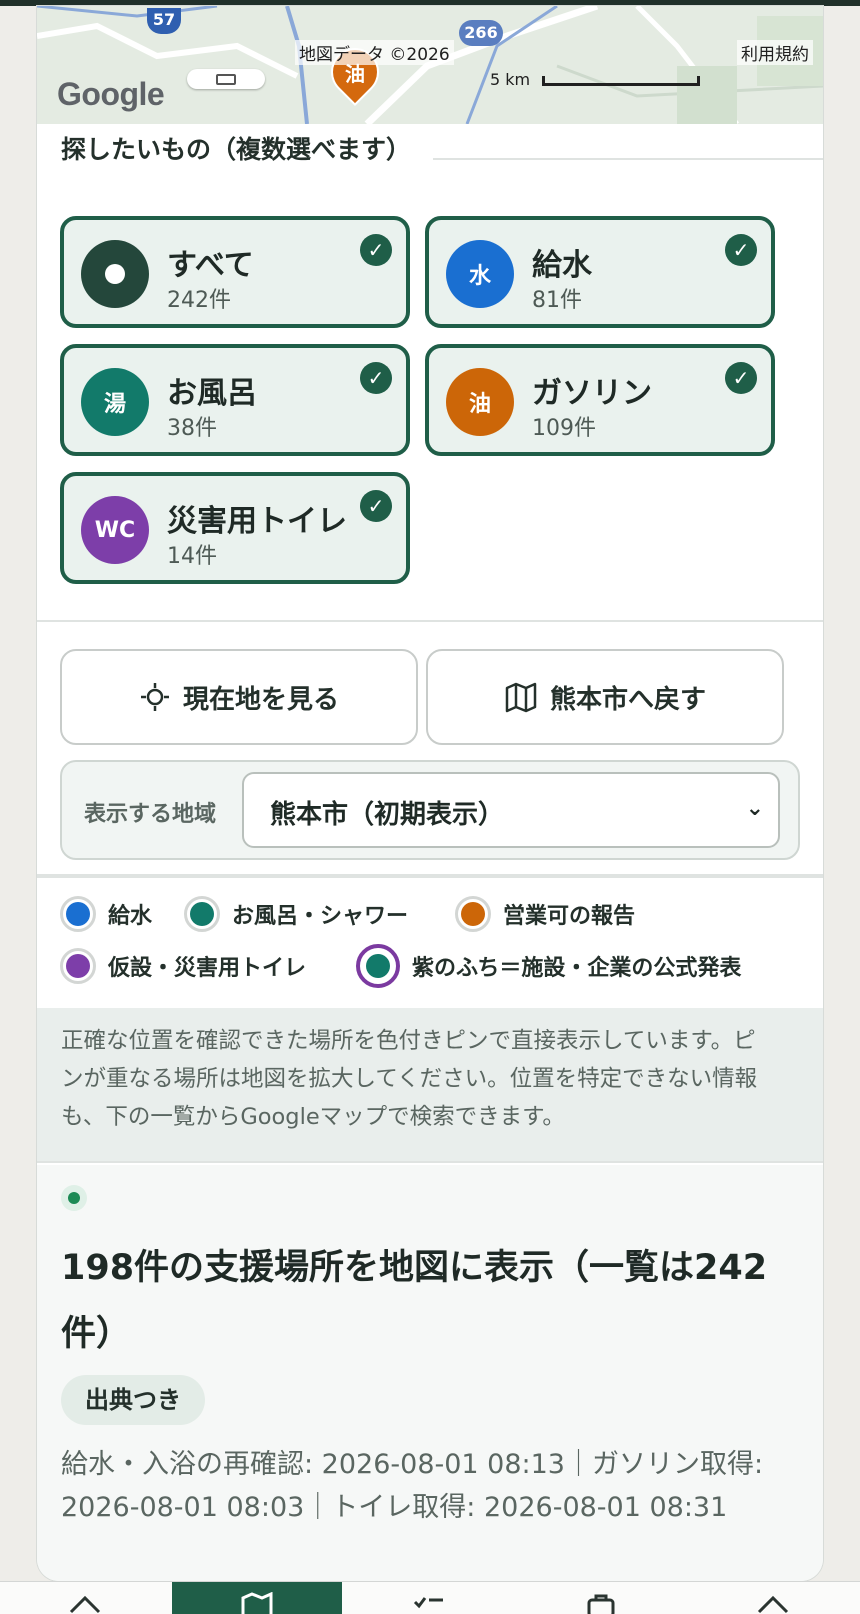 This screenshot has width=860, height=1614. I want to click on road-badge-266: 266, so click(481, 33).